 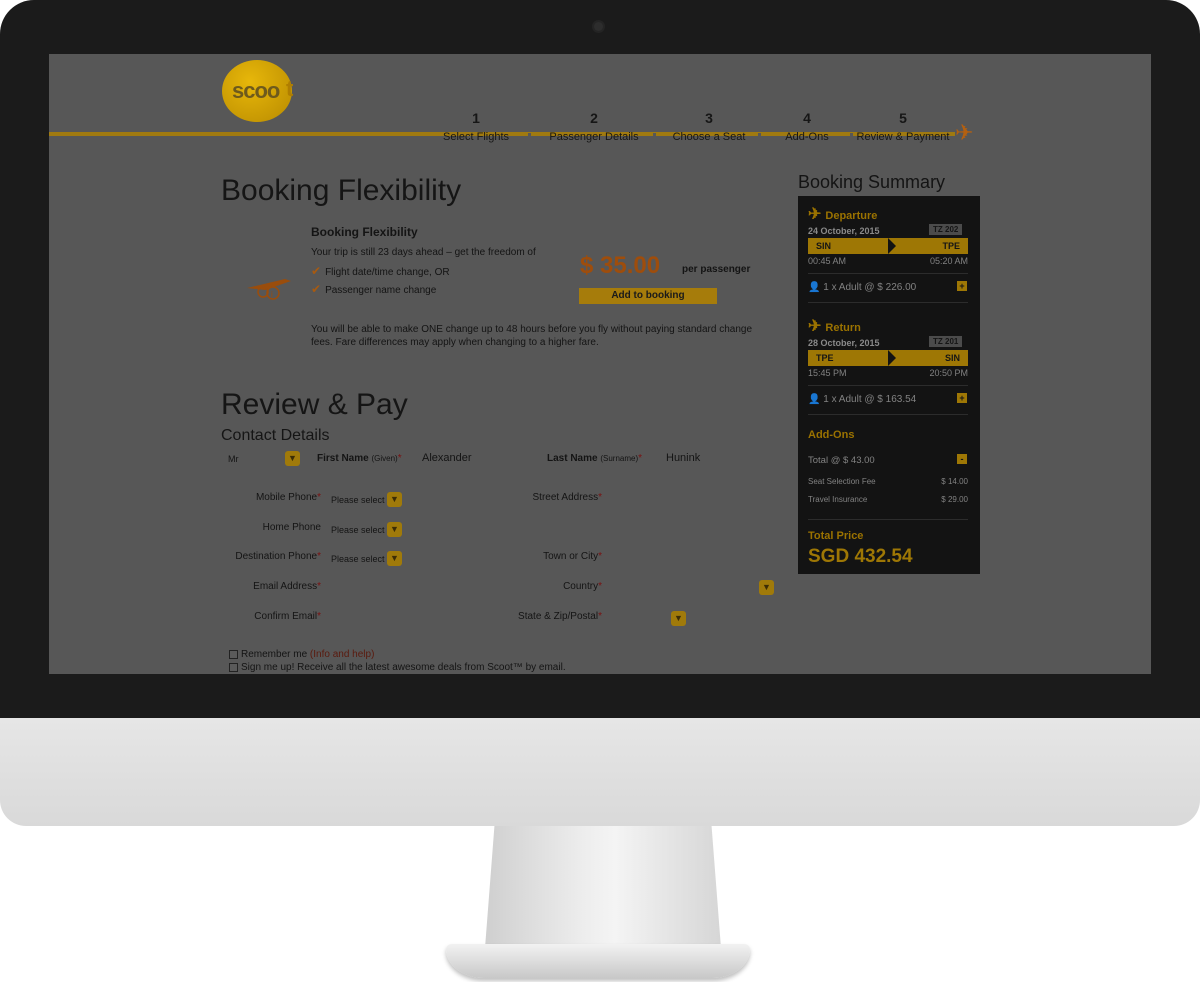 I want to click on home-phone-select: Please select, so click(x=358, y=530).